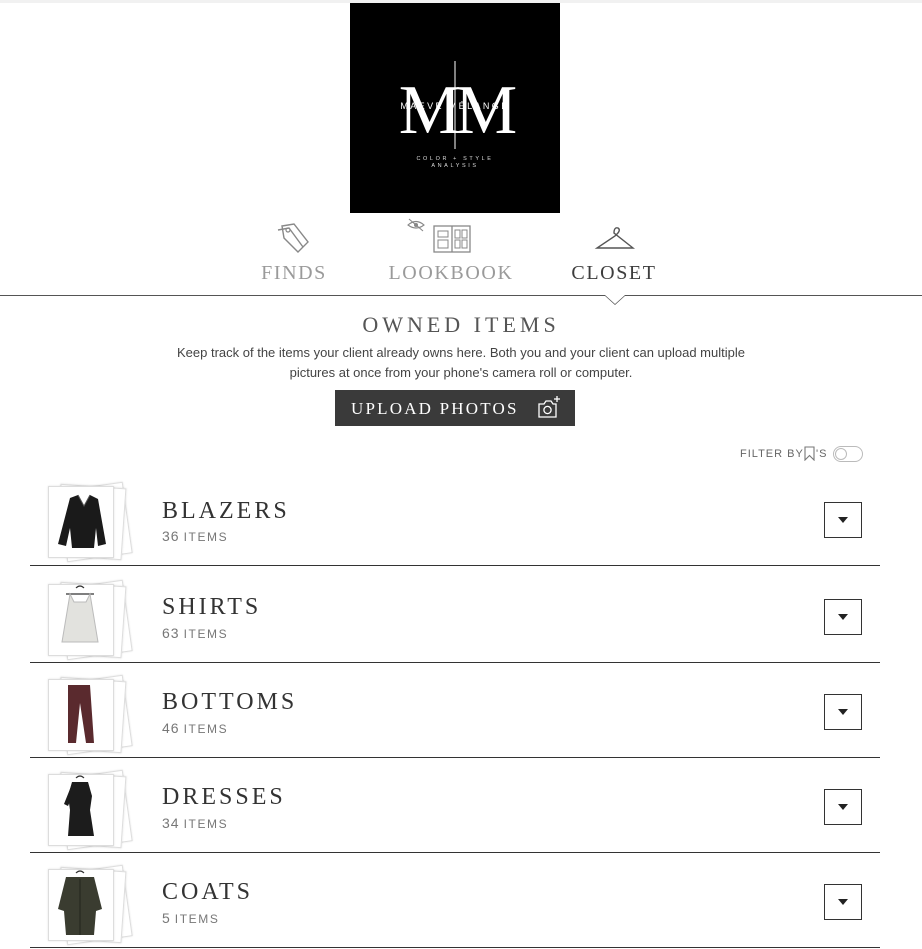 The image size is (922, 949). What do you see at coordinates (772, 454) in the screenshot?
I see `filter-label: FILTER BY` at bounding box center [772, 454].